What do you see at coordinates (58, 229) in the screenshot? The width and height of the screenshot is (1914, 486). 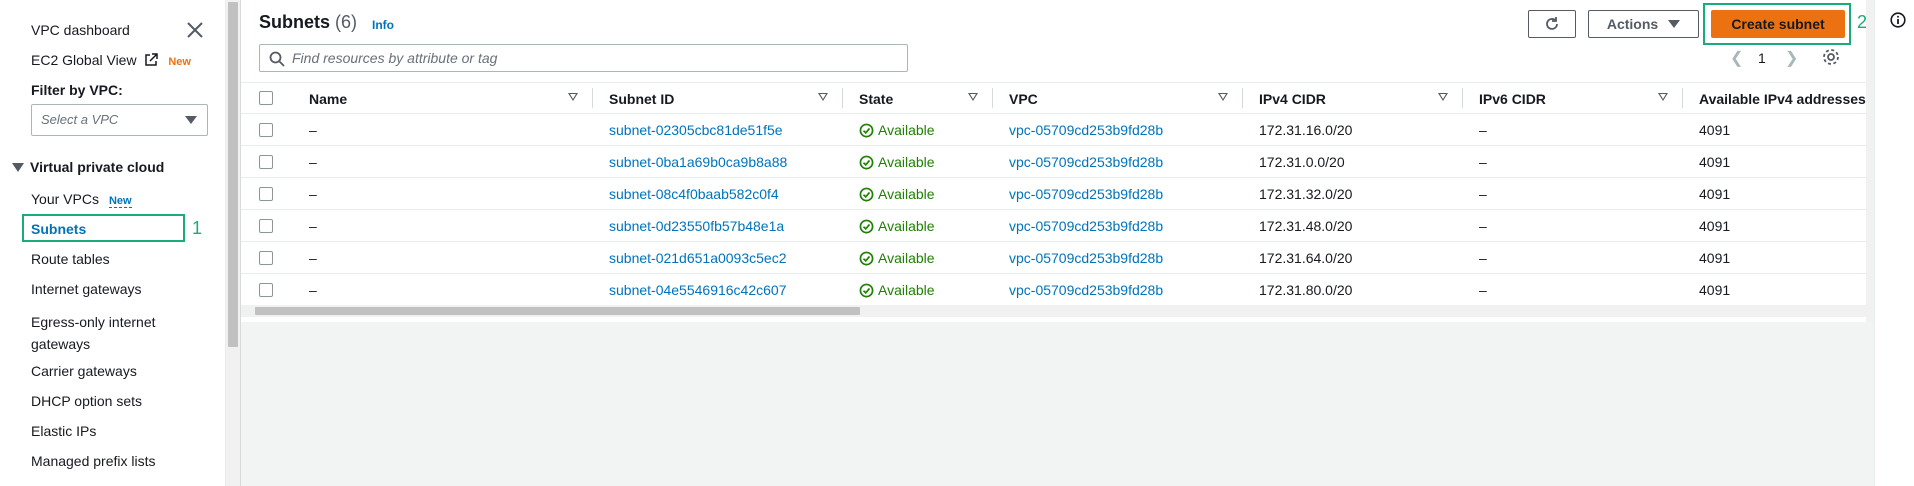 I see `sidebar-item-subnets: Subnets` at bounding box center [58, 229].